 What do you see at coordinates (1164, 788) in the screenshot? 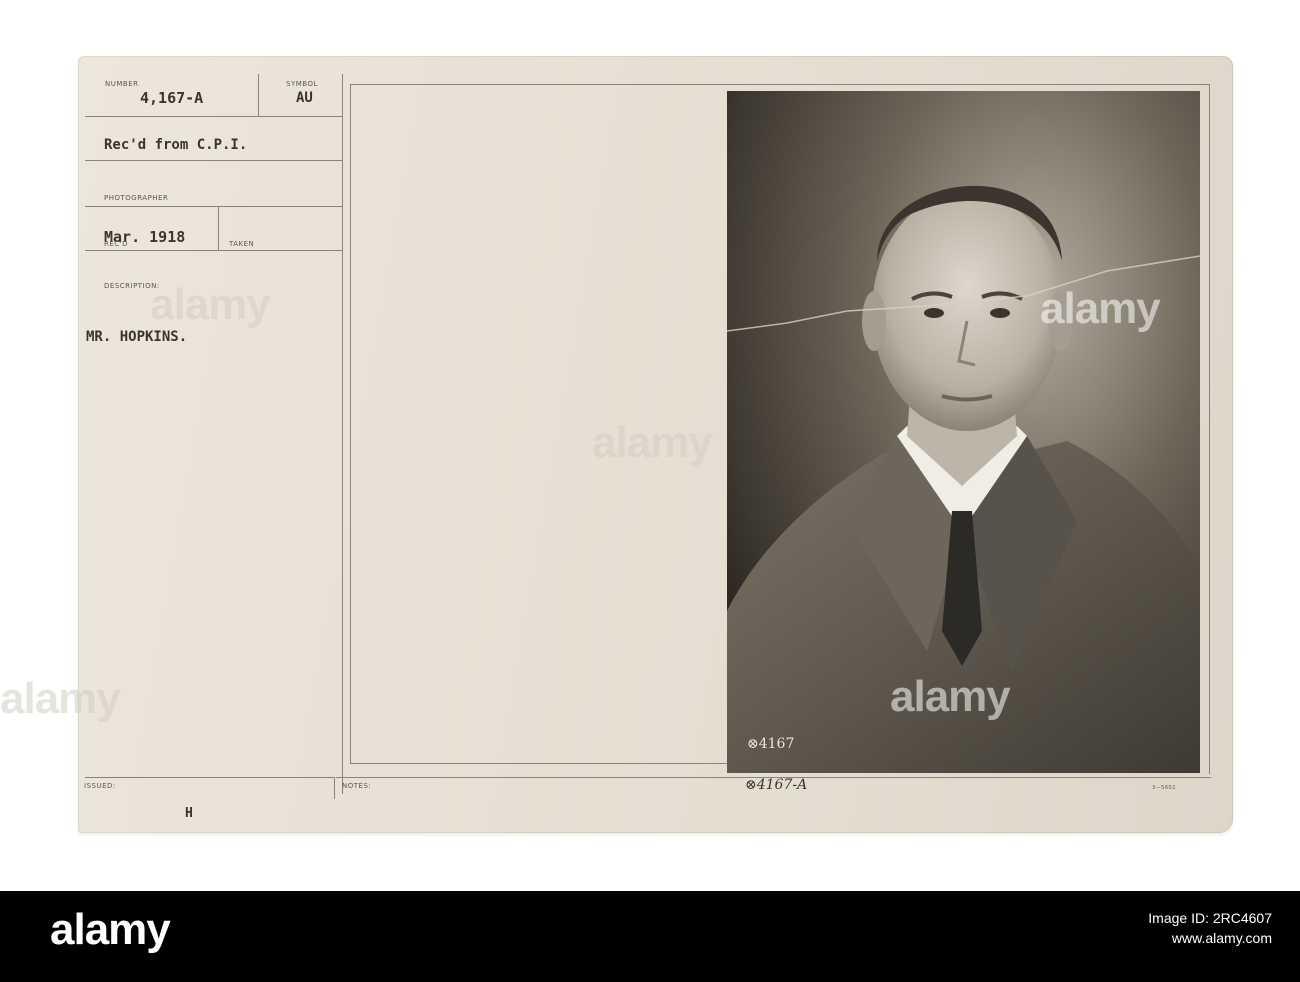
I see `form-code: 3—5602` at bounding box center [1164, 788].